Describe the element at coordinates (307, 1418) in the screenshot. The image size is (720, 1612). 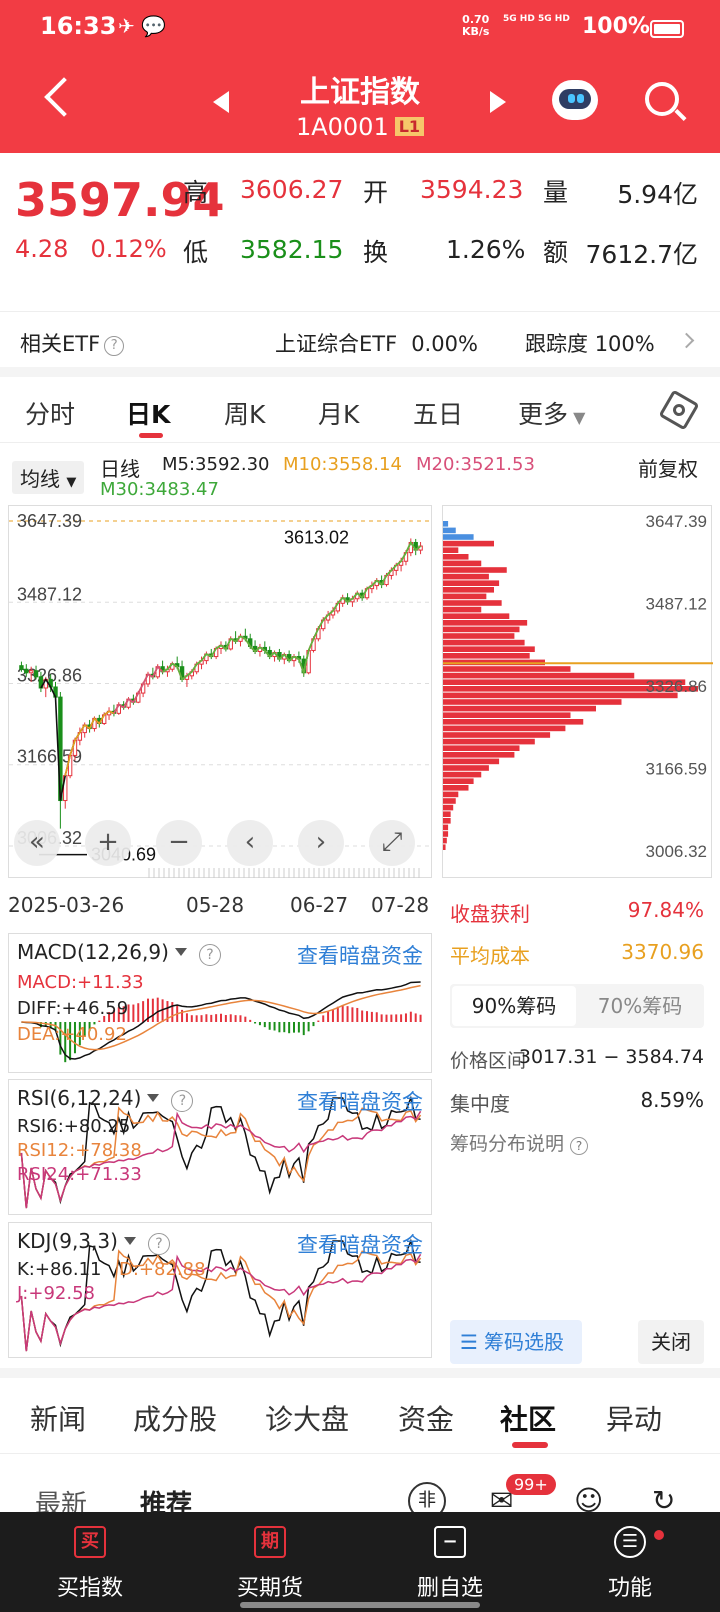
I see `tab-diagnosis: 诊大盘` at that location.